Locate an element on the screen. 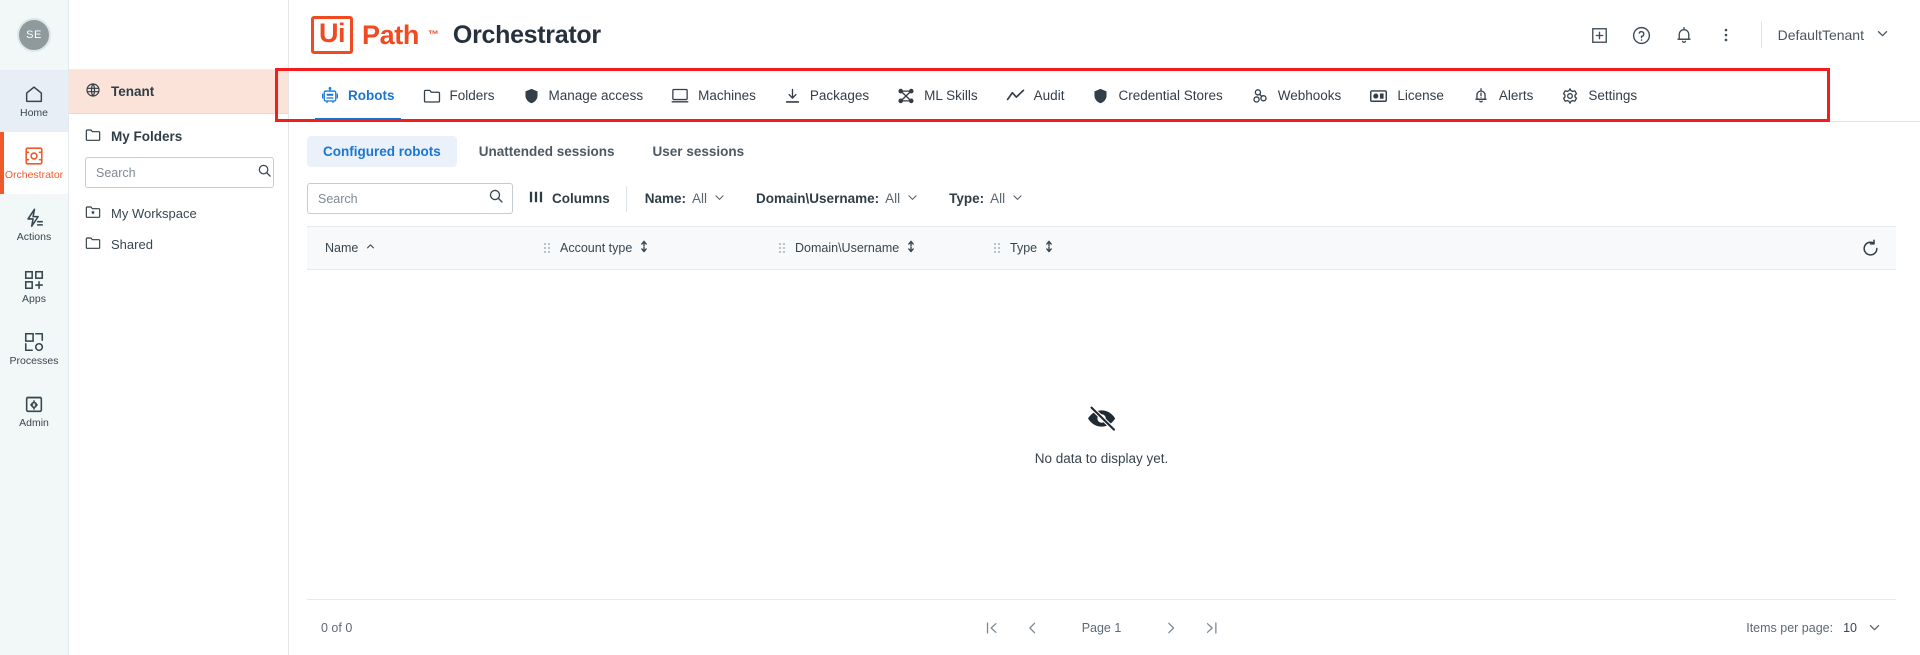  subtab-unattended-sessions: Unattended sessions is located at coordinates (547, 151).